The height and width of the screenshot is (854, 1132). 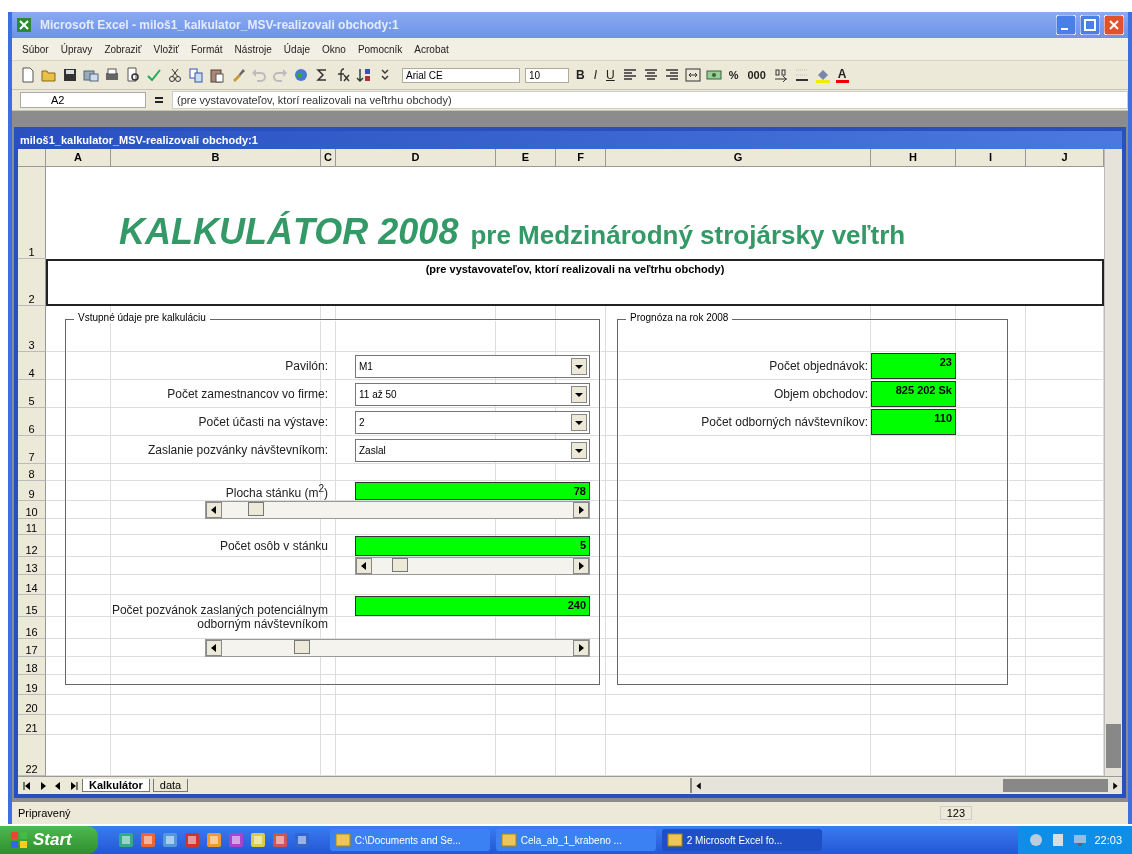 I want to click on globe-icon, so click(x=301, y=75).